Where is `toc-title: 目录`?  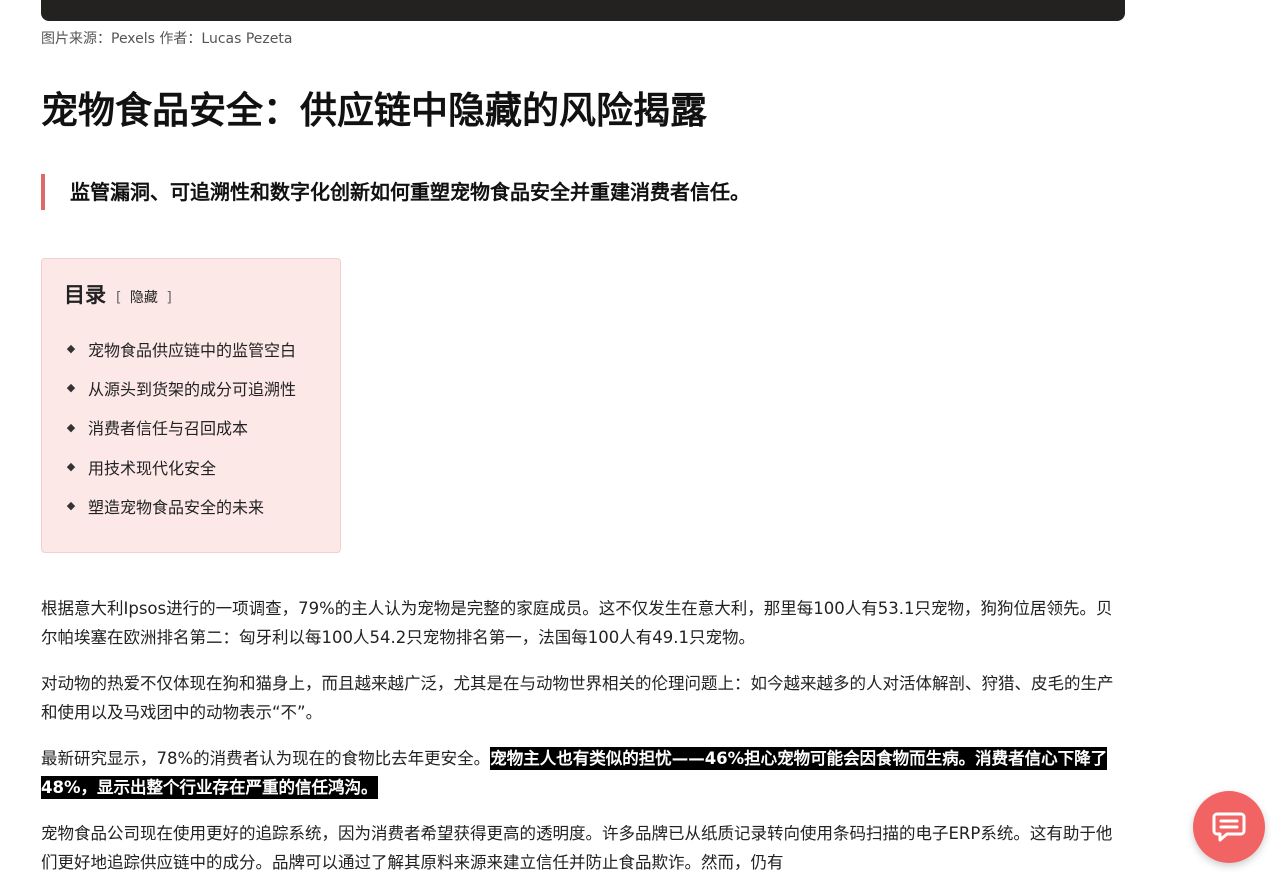
toc-title: 目录 is located at coordinates (85, 295).